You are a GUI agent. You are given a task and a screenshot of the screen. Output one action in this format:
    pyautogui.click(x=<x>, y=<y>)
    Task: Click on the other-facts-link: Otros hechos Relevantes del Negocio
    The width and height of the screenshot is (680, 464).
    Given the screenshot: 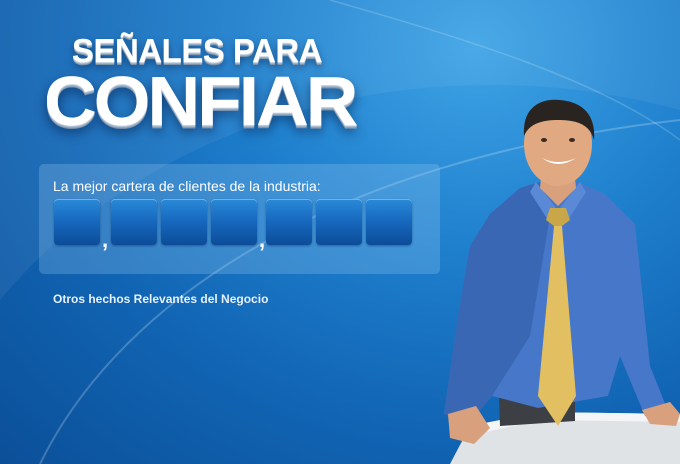 What is the action you would take?
    pyautogui.click(x=160, y=299)
    